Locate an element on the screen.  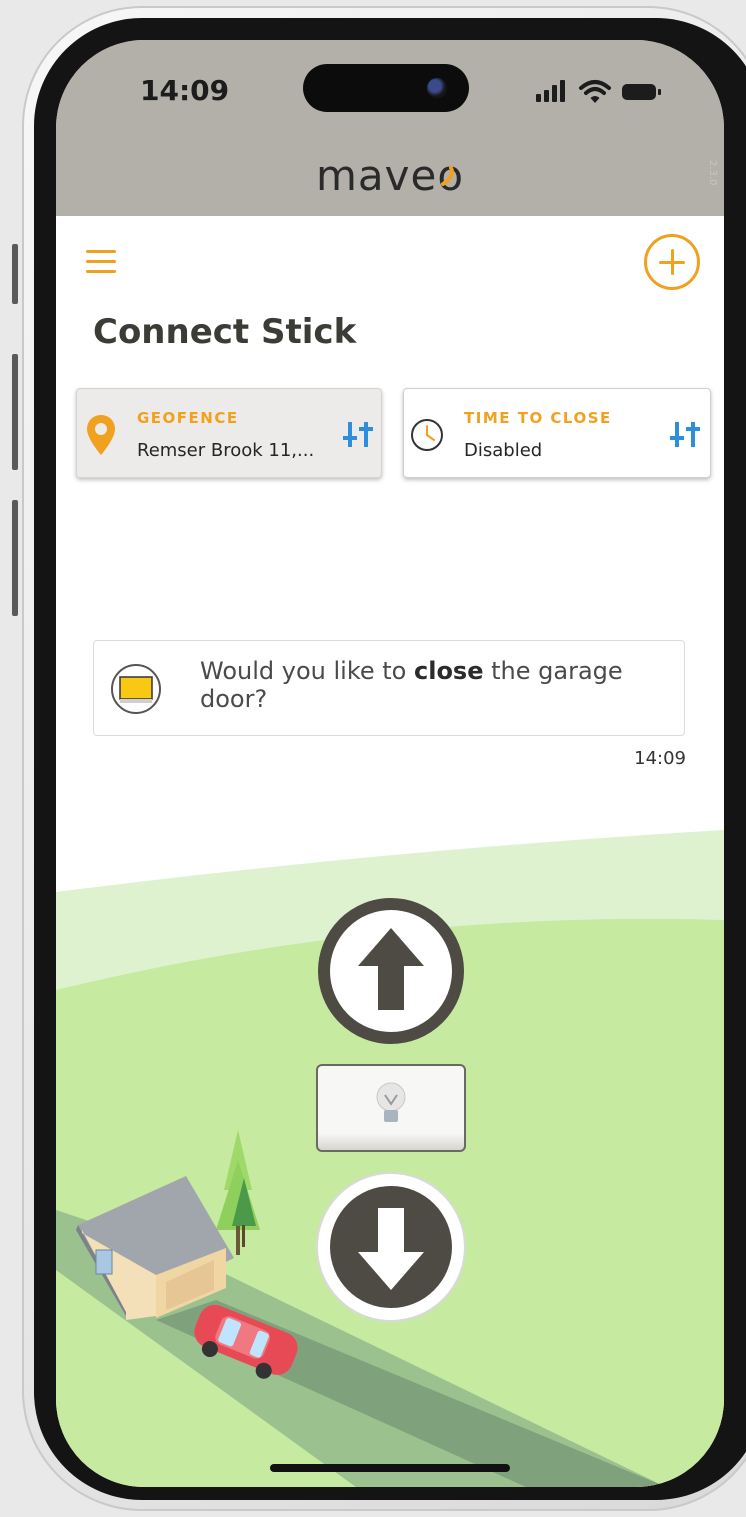
lightbulb-icon is located at coordinates (391, 1102).